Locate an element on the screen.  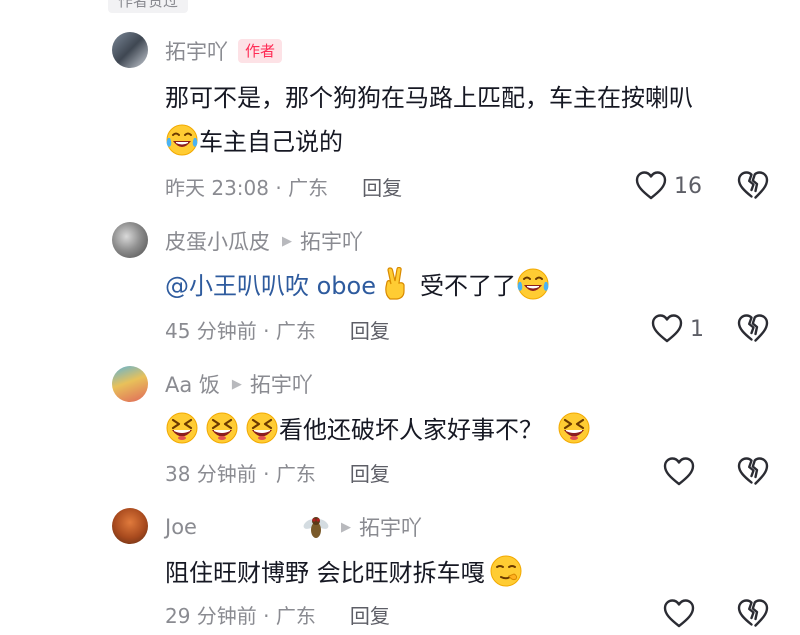
comment-header: Joe ▶ 拓宇吖 is located at coordinates (293, 527).